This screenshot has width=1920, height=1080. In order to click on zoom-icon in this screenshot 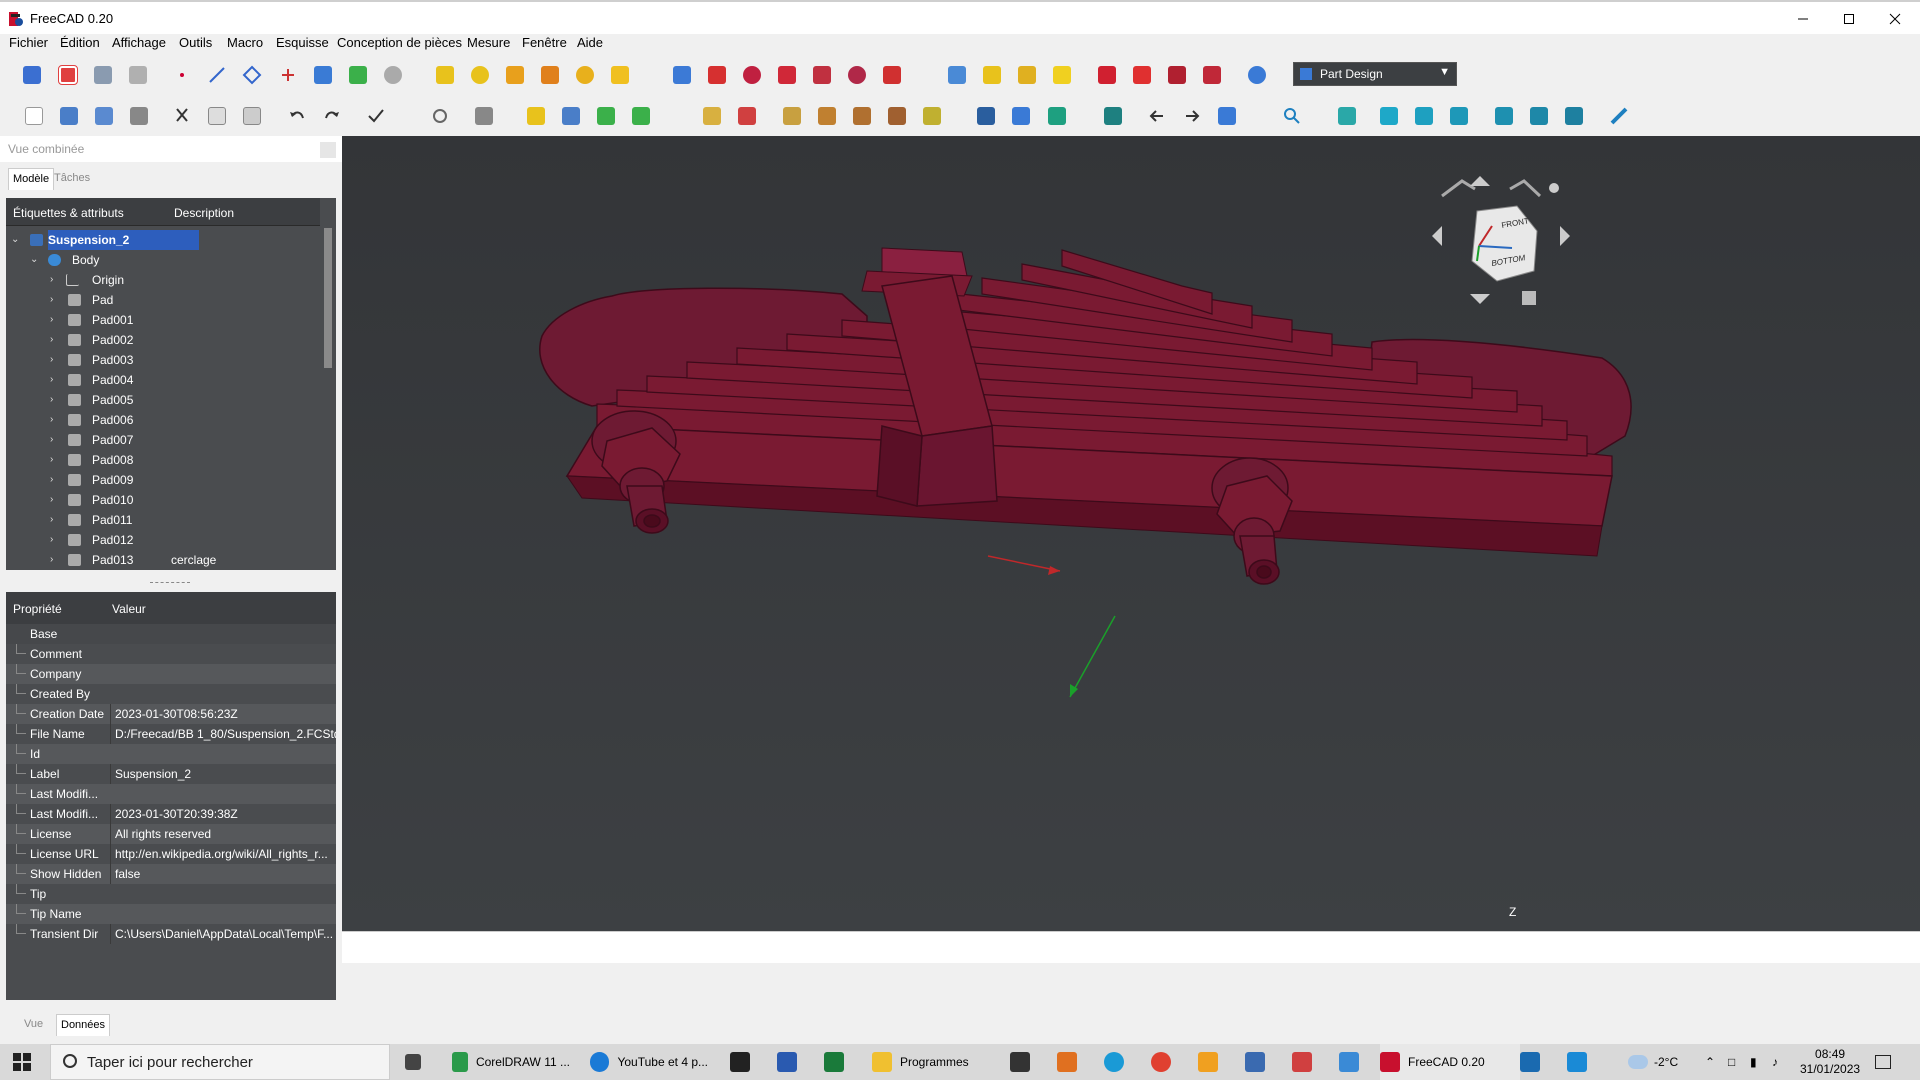, I will do `click(1292, 116)`.